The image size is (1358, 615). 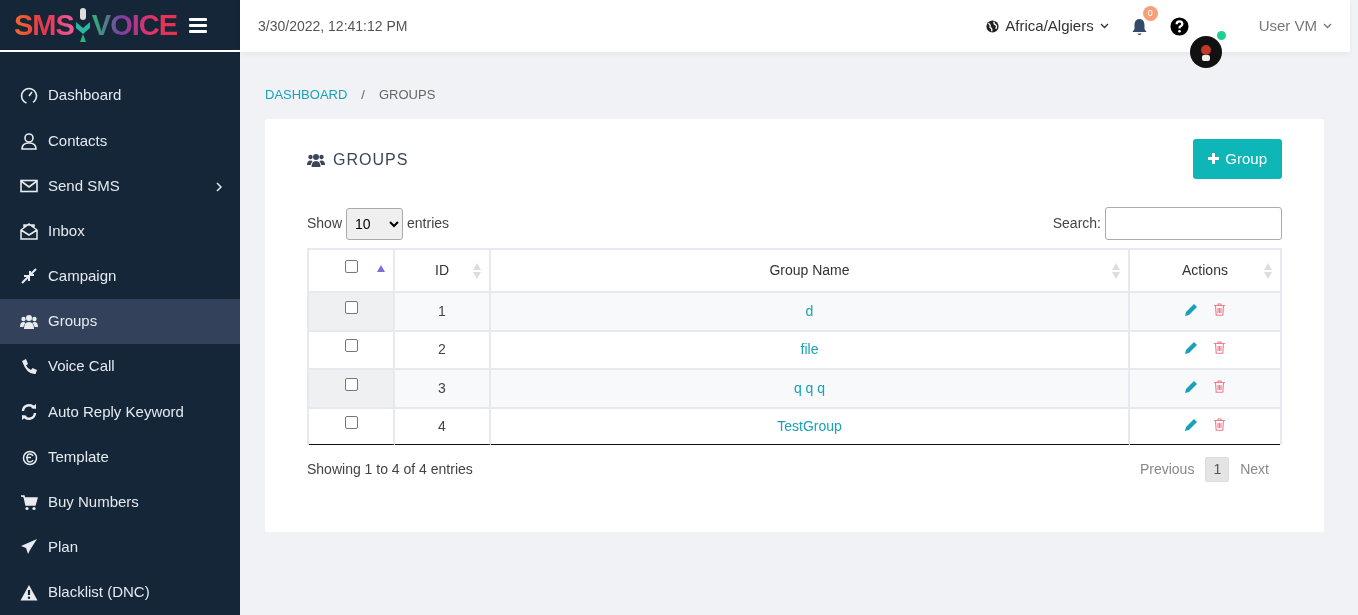 I want to click on table-cell: 2, so click(x=442, y=349).